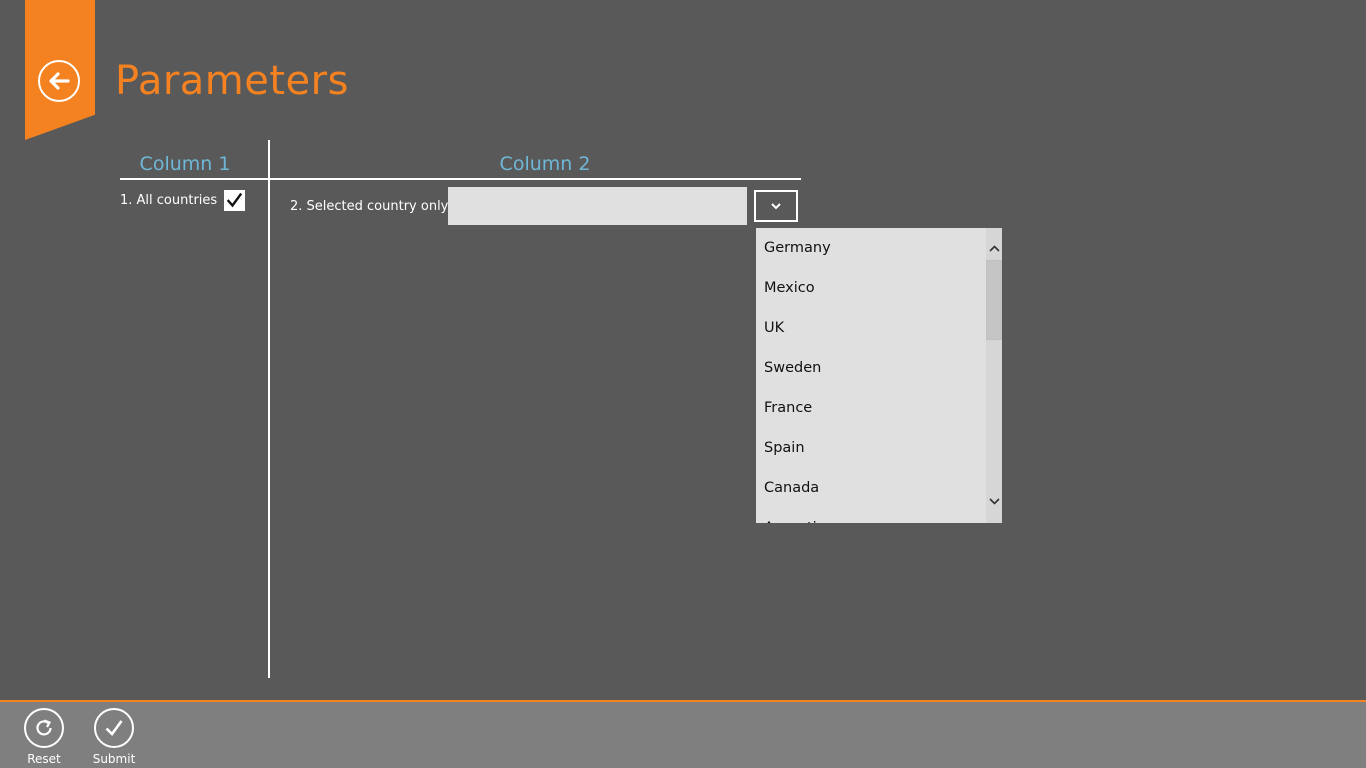 Image resolution: width=1366 pixels, height=768 pixels. Describe the element at coordinates (269, 409) in the screenshot. I see `column-separator` at that location.